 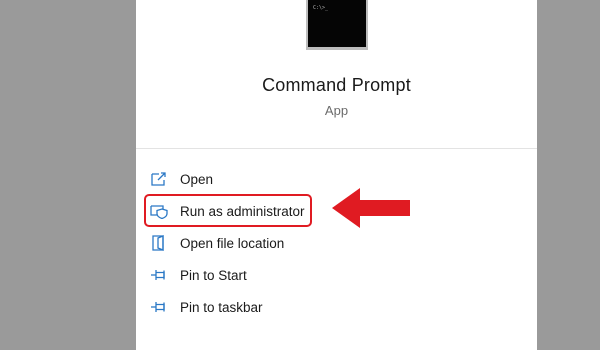 I want to click on highlight-box, so click(x=228, y=210).